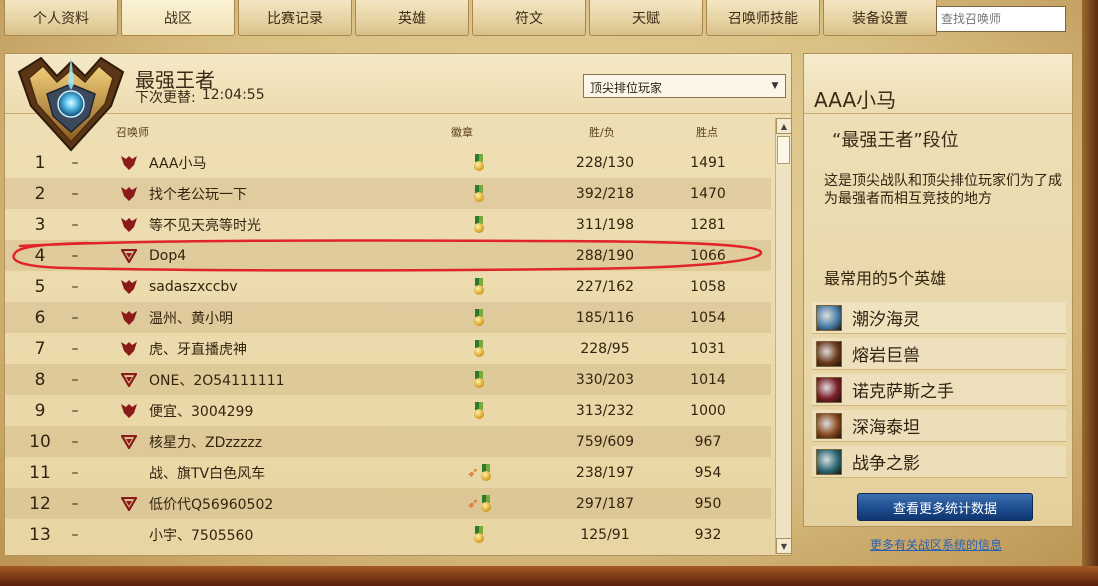  I want to click on table-row: 10 – 核星力、ZDzzzzz 759/609 967, so click(388, 441).